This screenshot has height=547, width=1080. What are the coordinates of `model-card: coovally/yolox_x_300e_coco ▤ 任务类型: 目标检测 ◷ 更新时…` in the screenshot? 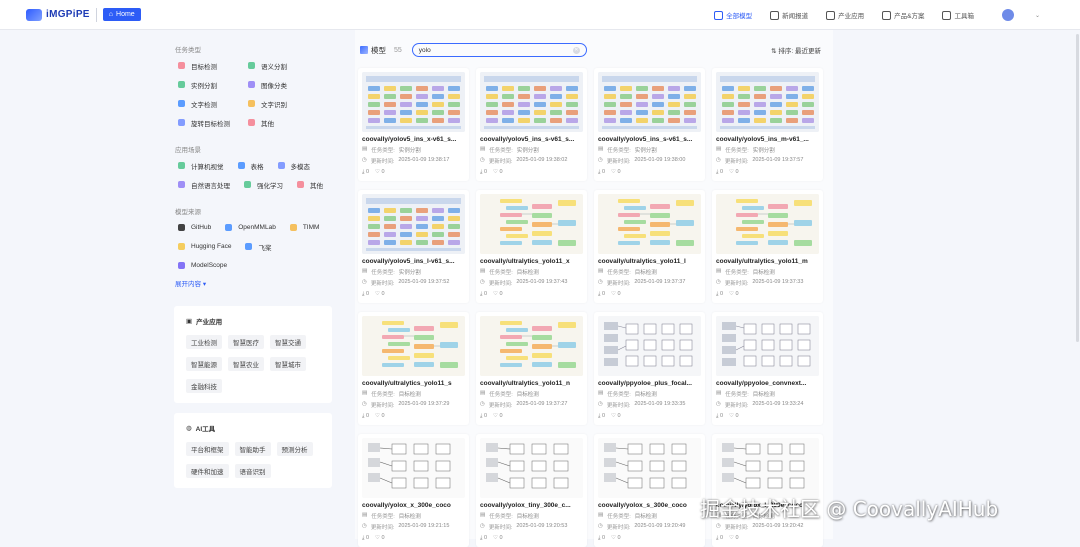 It's located at (413, 490).